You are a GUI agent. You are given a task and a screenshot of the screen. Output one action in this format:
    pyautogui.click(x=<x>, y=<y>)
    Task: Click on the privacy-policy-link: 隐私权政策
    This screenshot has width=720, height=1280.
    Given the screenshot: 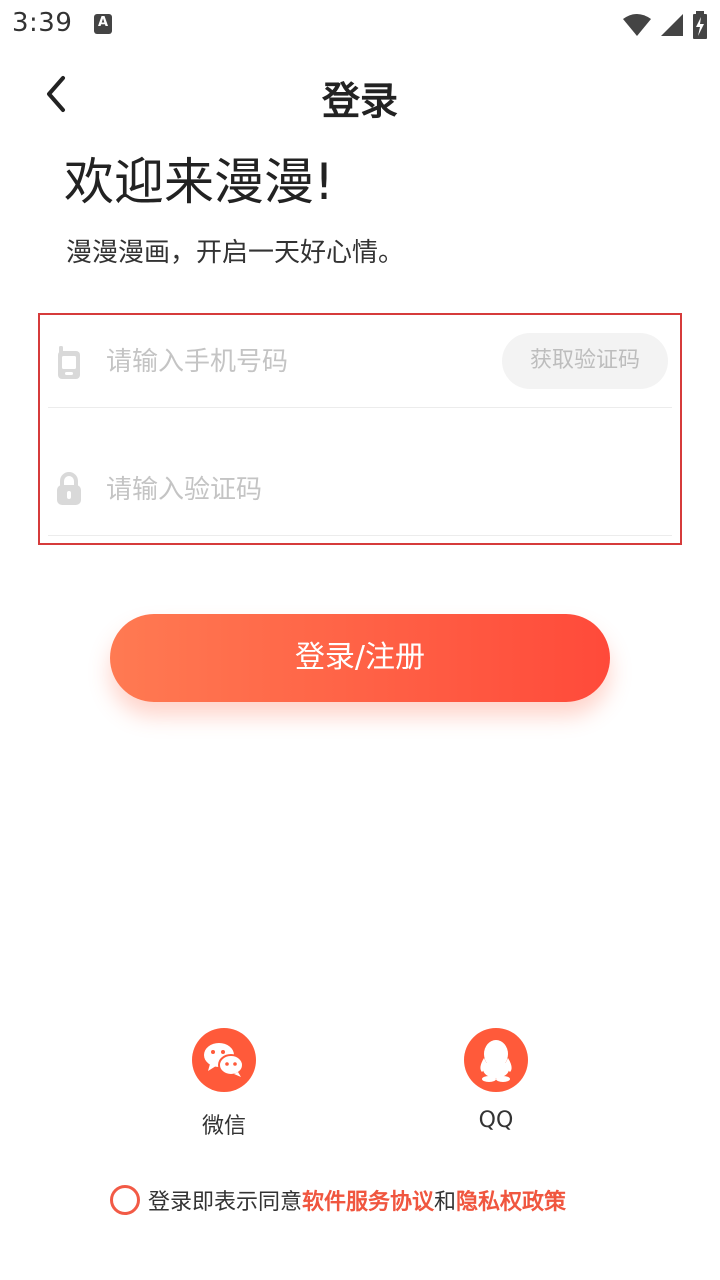 What is the action you would take?
    pyautogui.click(x=511, y=1200)
    